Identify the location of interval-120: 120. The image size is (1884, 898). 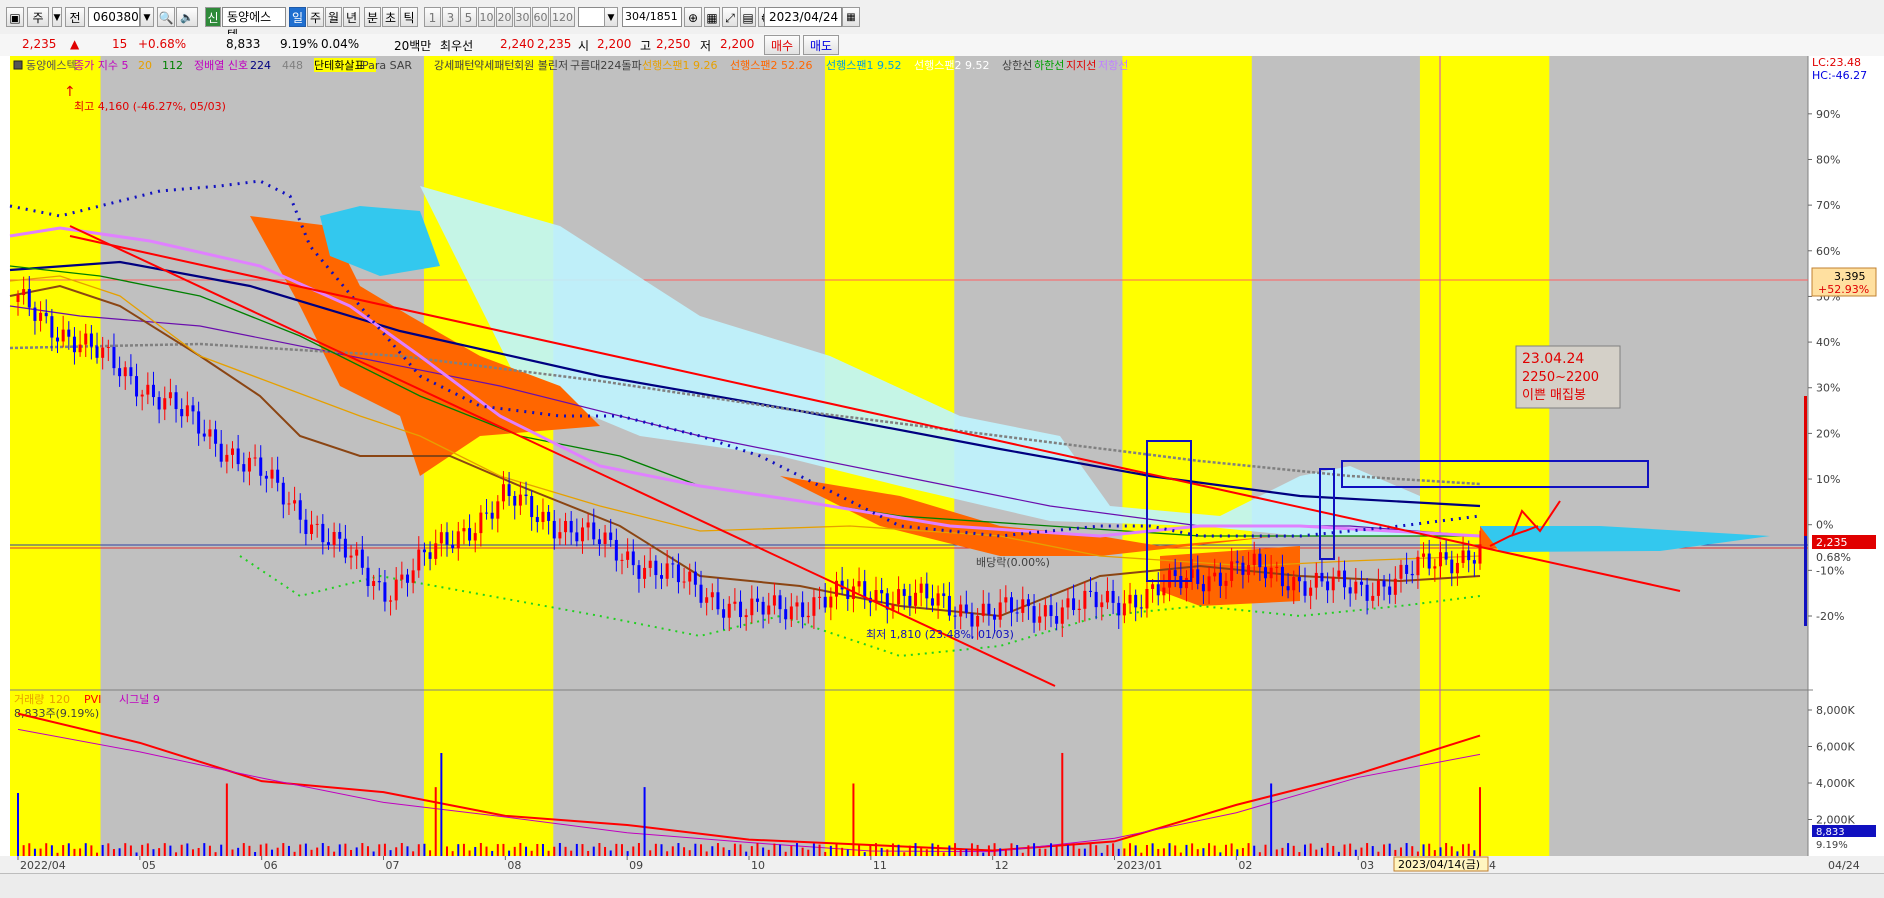
(562, 17).